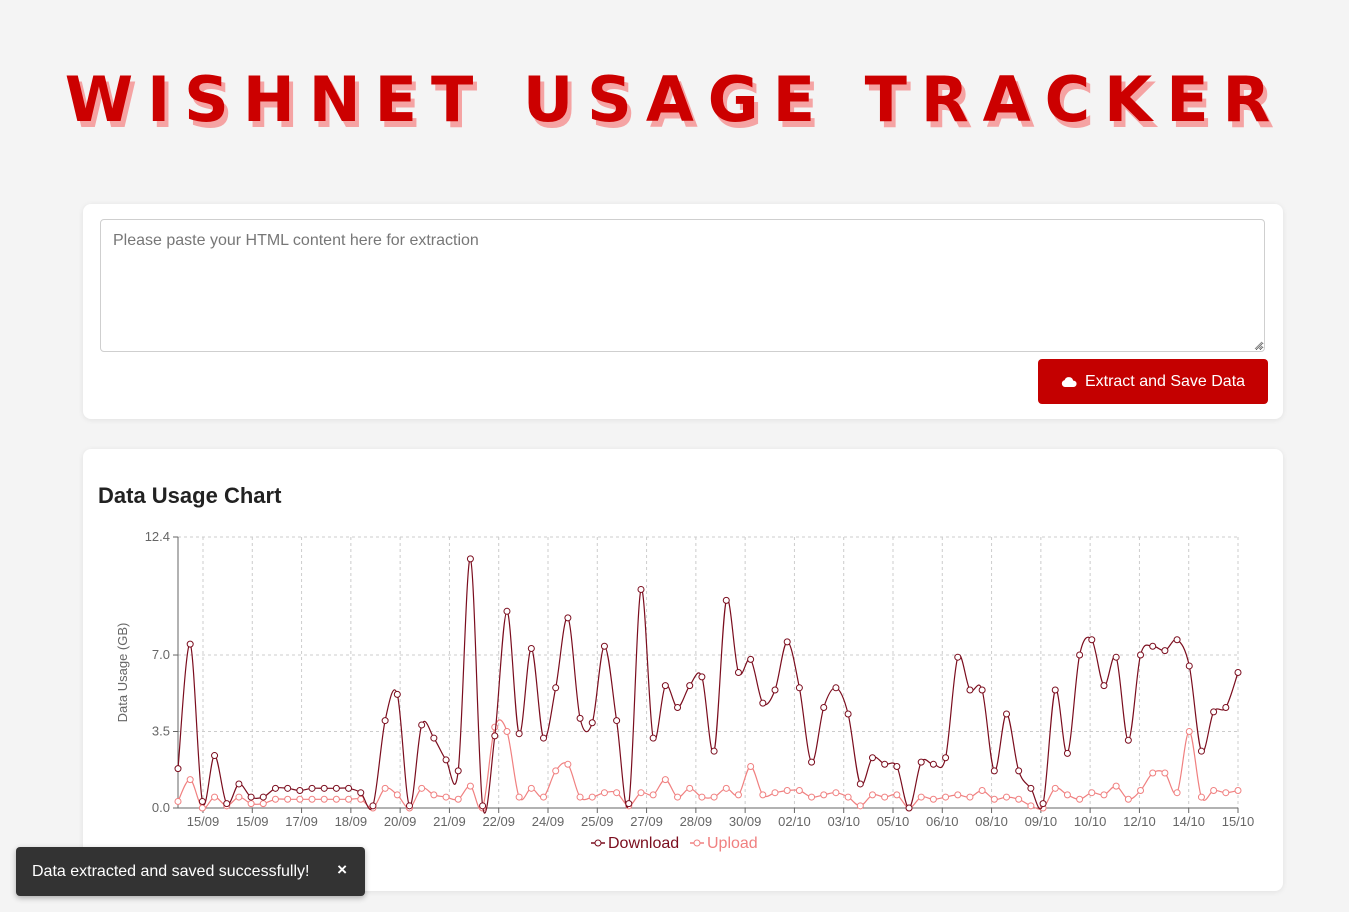  I want to click on resize-handle-icon, so click(1258, 345).